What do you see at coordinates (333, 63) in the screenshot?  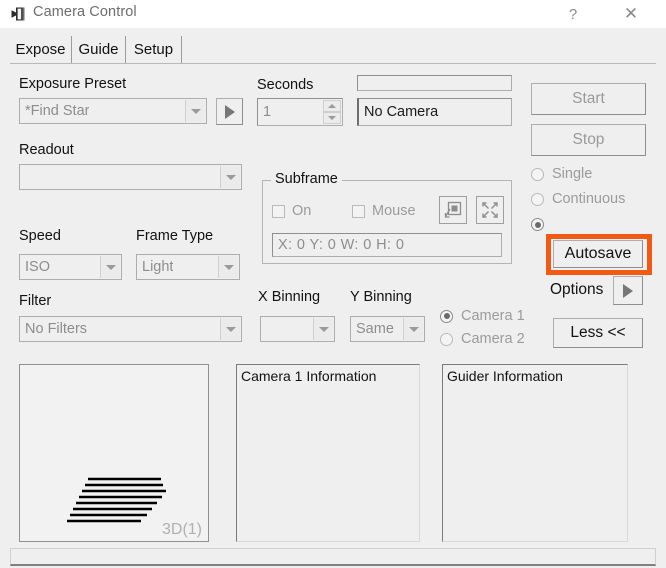 I see `tab-underline` at bounding box center [333, 63].